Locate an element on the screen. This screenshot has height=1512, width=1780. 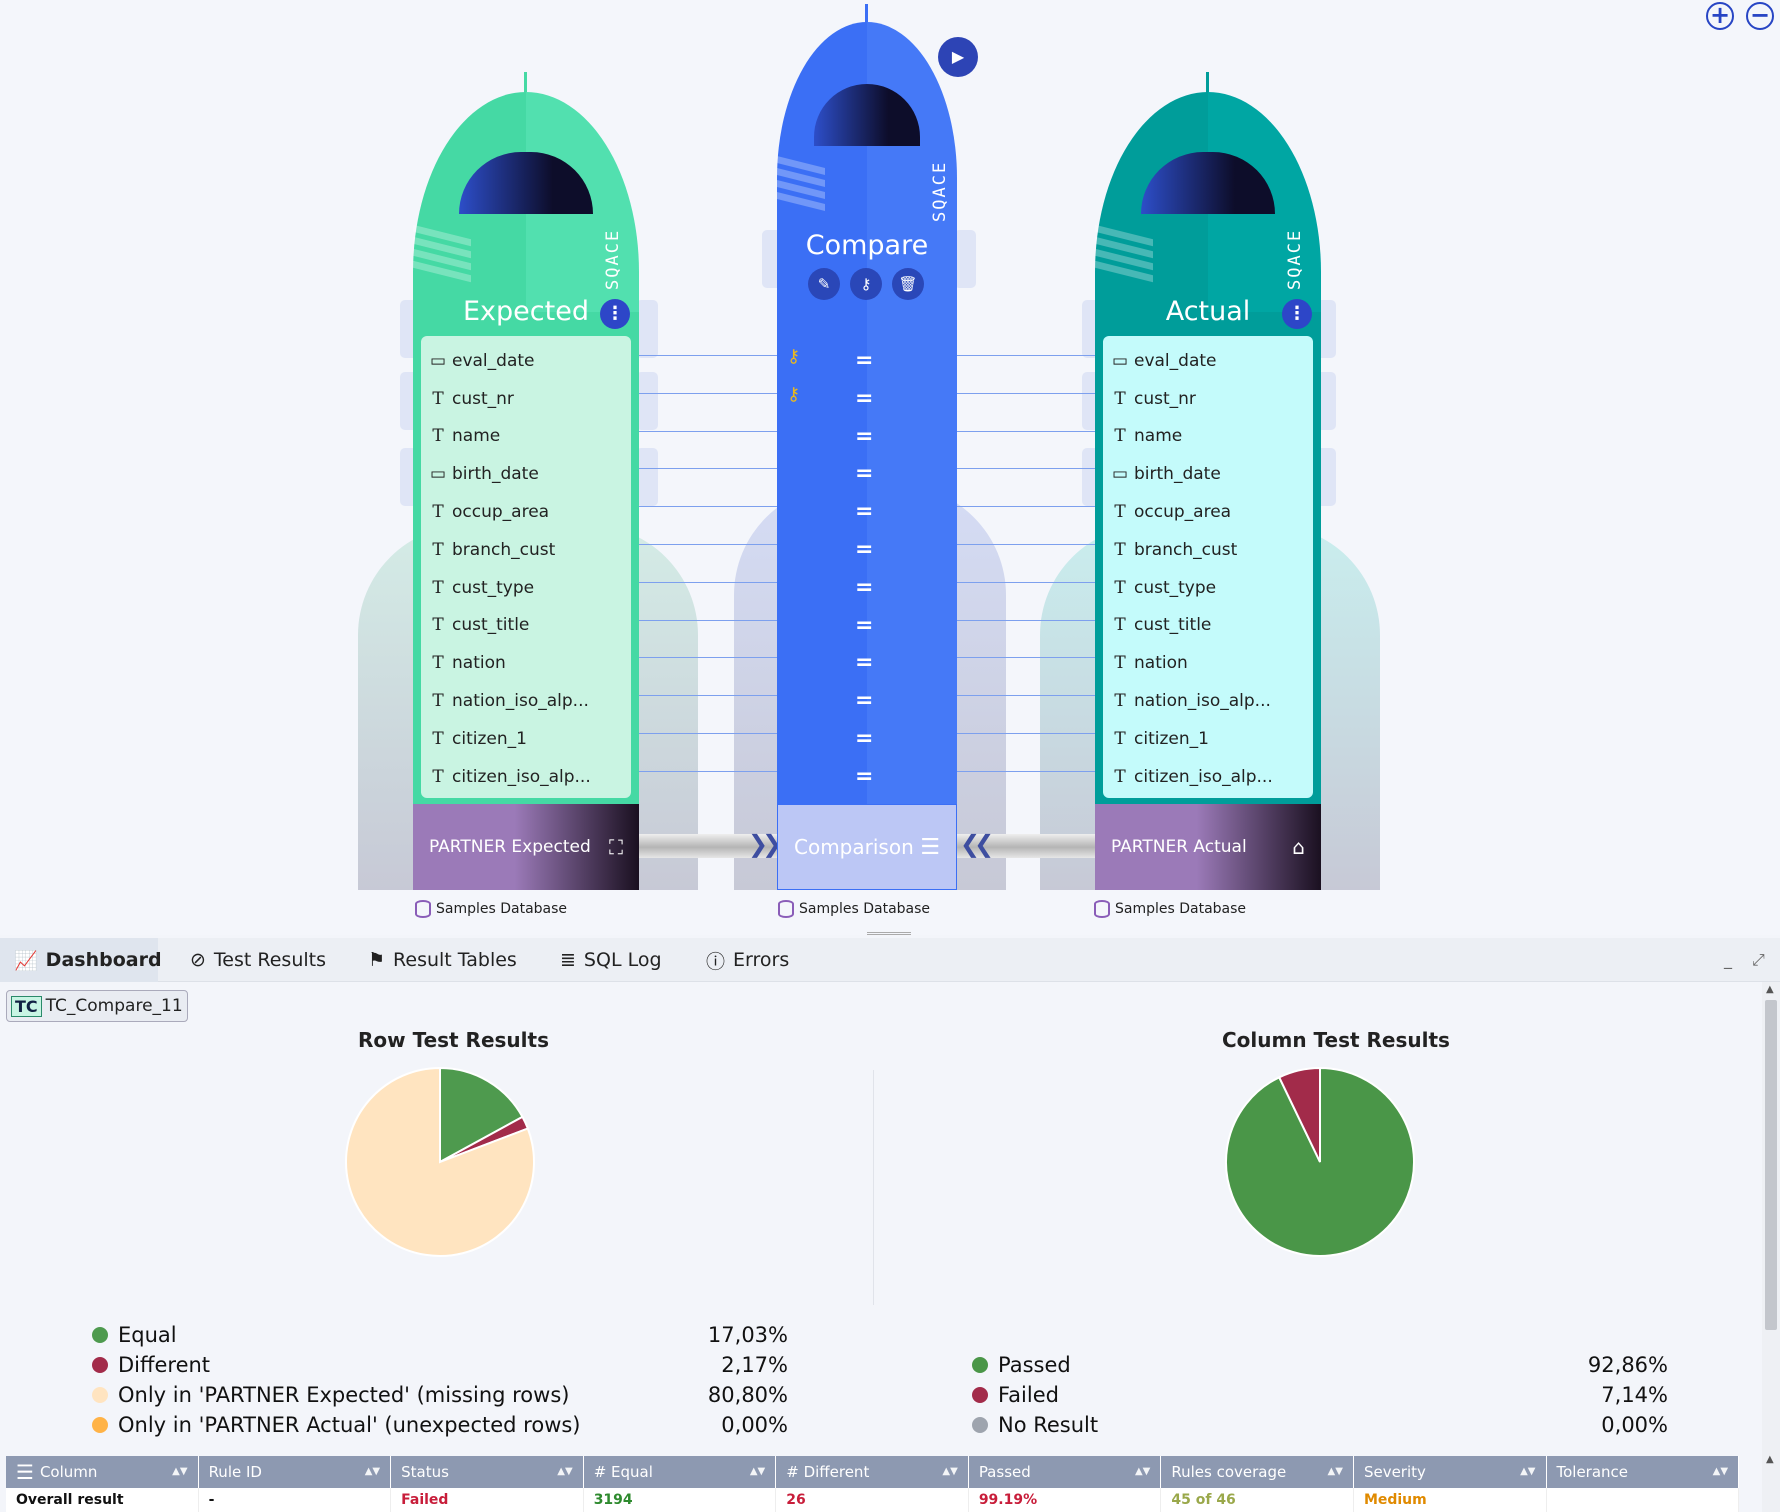
scrollbar-thumb is located at coordinates (1771, 1165).